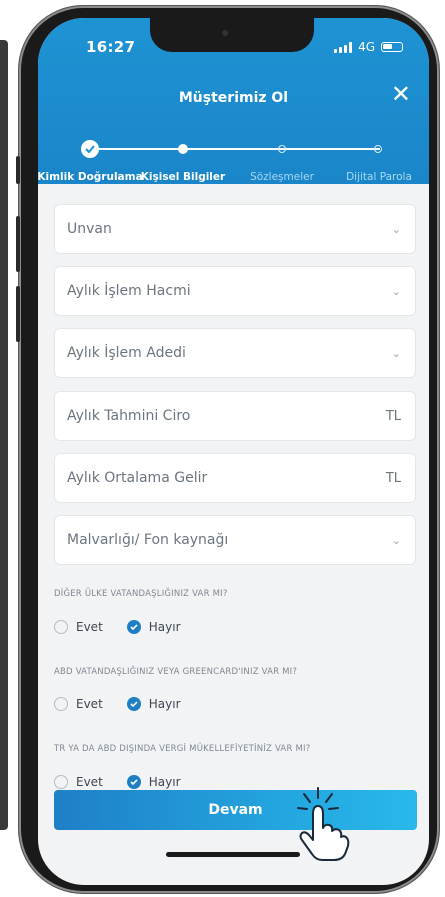  I want to click on aylik-ortalama-gelir-input: Aylık Ortalama Gelir TL, so click(235, 478).